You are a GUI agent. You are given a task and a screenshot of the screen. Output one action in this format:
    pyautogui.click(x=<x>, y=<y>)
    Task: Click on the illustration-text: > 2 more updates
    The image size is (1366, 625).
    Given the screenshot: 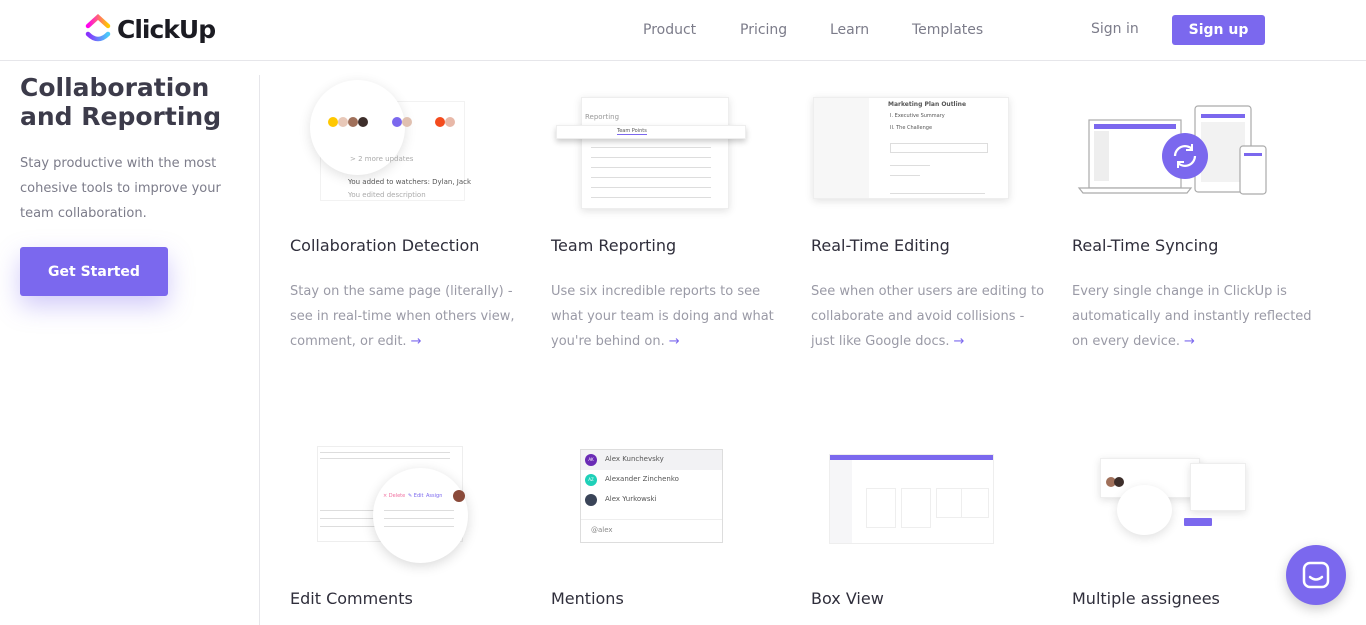 What is the action you would take?
    pyautogui.click(x=382, y=159)
    